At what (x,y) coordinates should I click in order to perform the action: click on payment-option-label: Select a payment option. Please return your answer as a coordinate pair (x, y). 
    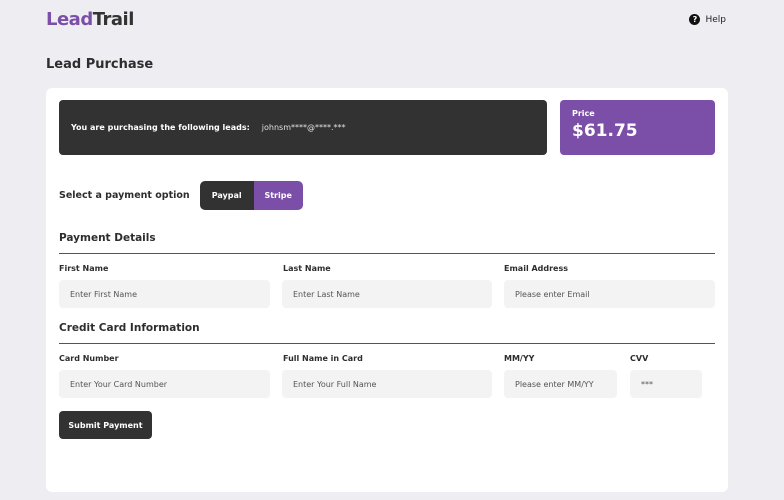
    Looking at the image, I should click on (124, 195).